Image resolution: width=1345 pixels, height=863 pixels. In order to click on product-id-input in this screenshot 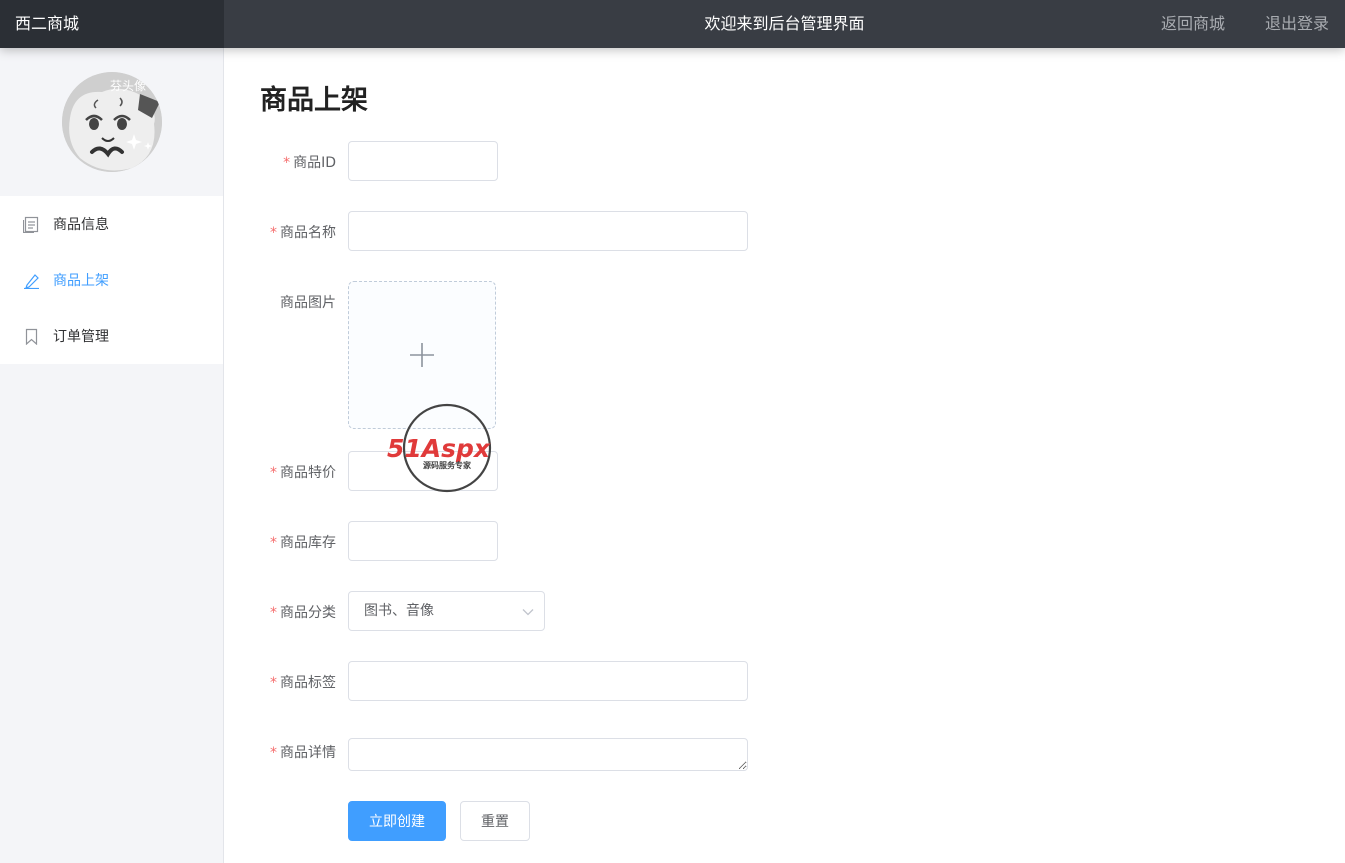, I will do `click(423, 161)`.